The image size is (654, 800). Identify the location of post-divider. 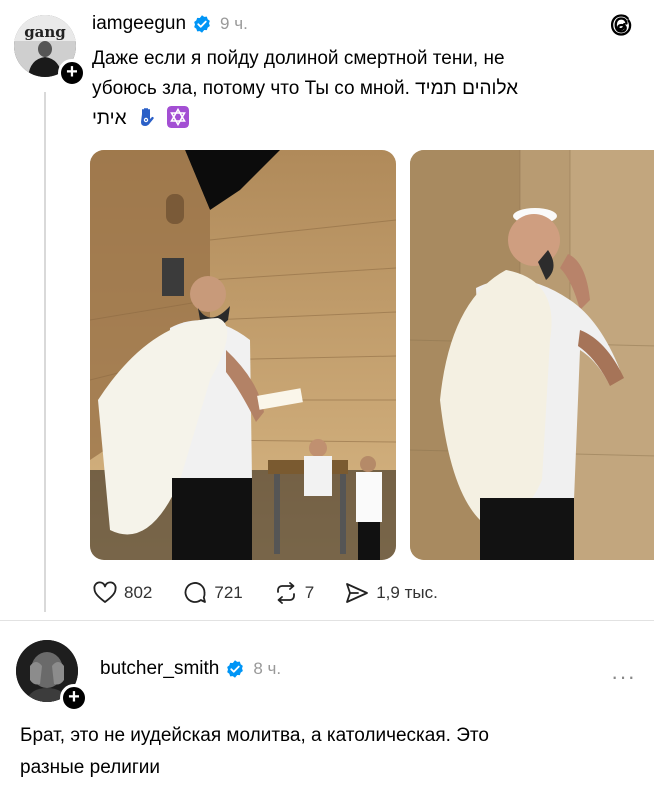
(327, 620).